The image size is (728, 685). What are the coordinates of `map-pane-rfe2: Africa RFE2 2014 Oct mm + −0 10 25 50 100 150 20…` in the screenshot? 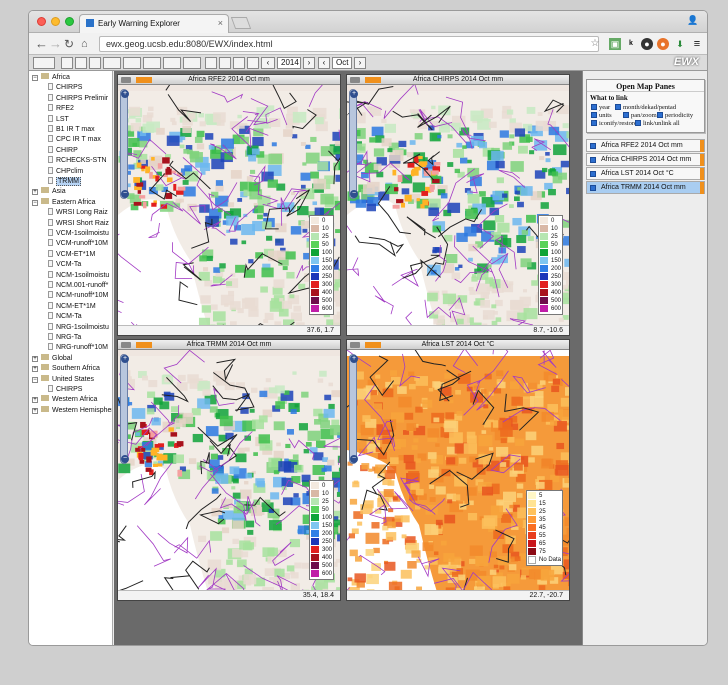 It's located at (229, 205).